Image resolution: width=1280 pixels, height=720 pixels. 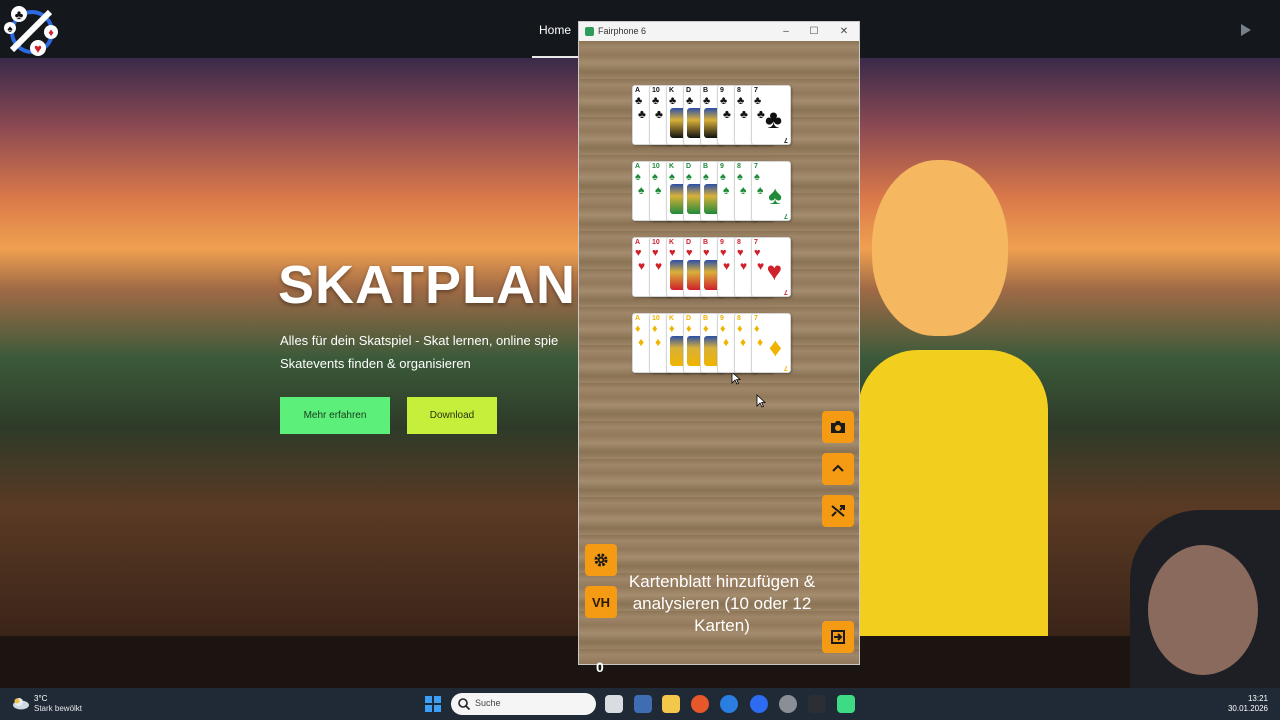 What do you see at coordinates (335, 415) in the screenshot?
I see `more-info-button: Mehr erfahren` at bounding box center [335, 415].